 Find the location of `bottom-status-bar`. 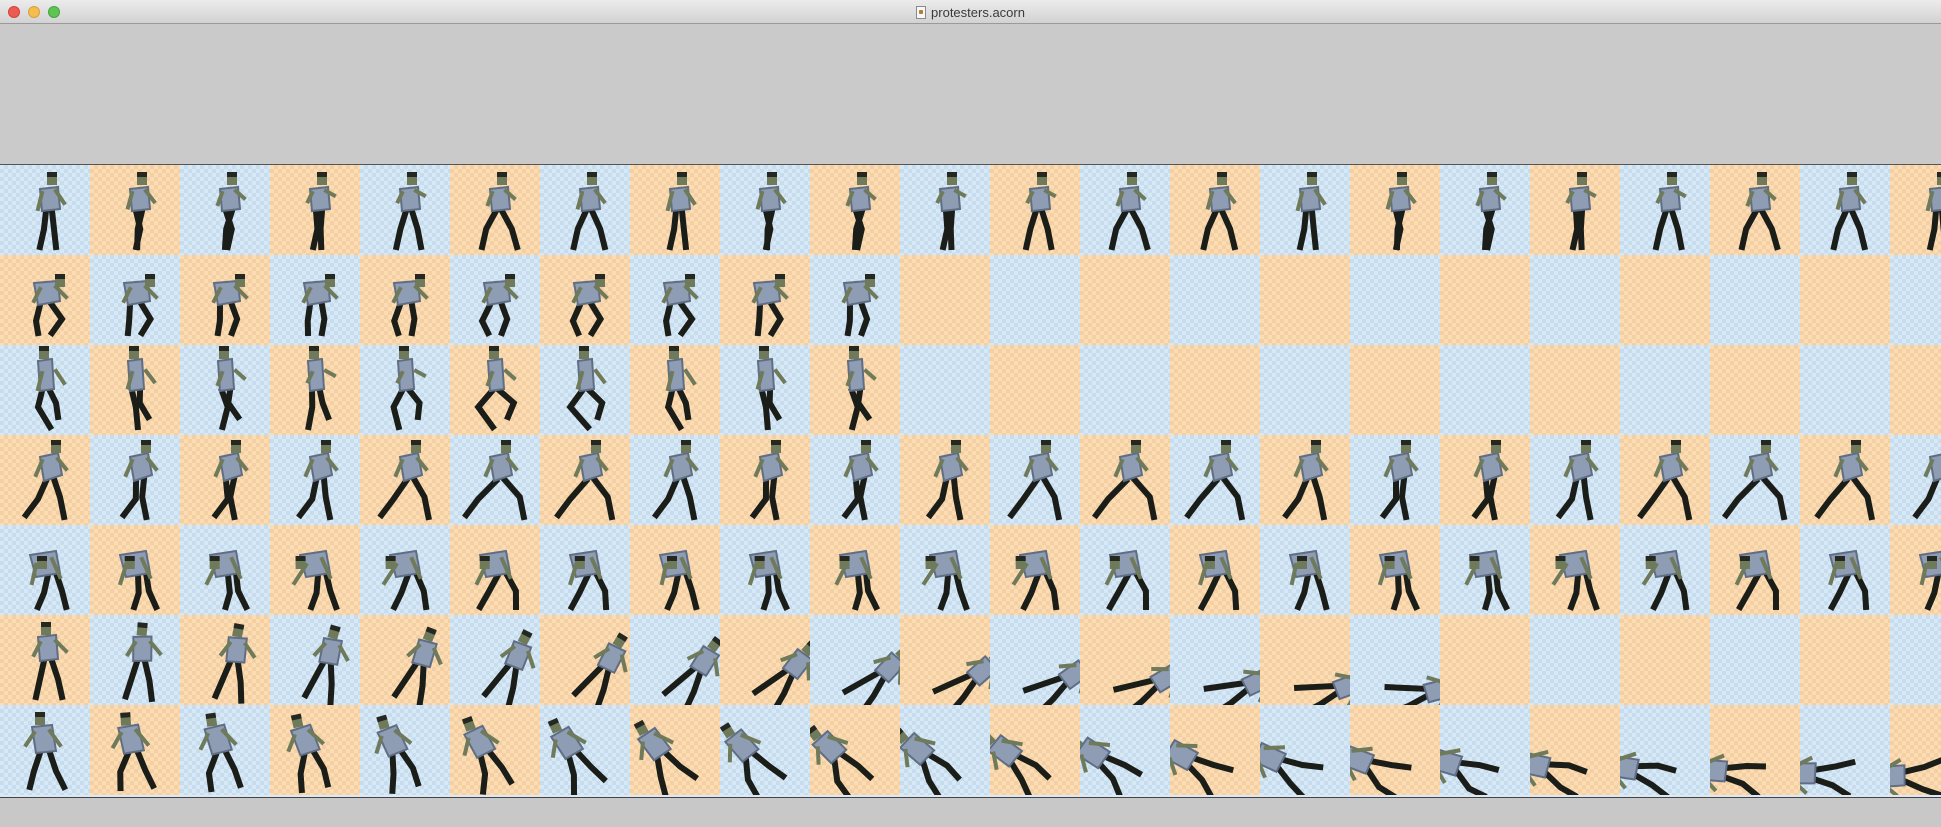

bottom-status-bar is located at coordinates (970, 812).